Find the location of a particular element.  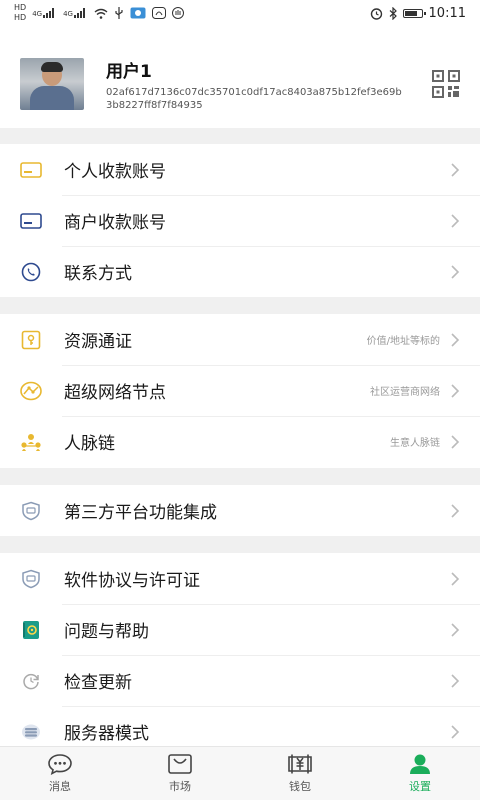

camera-app-icon is located at coordinates (138, 13).